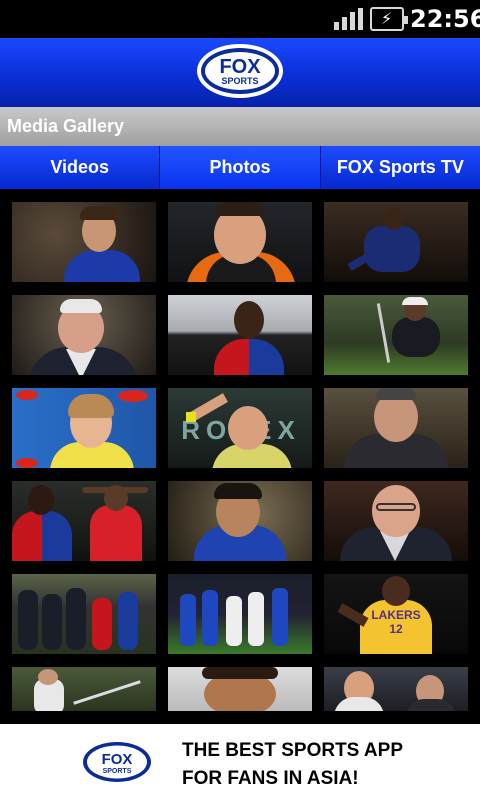 This screenshot has height=800, width=480. I want to click on fox-sports-logo: FOX SPORTS, so click(240, 71).